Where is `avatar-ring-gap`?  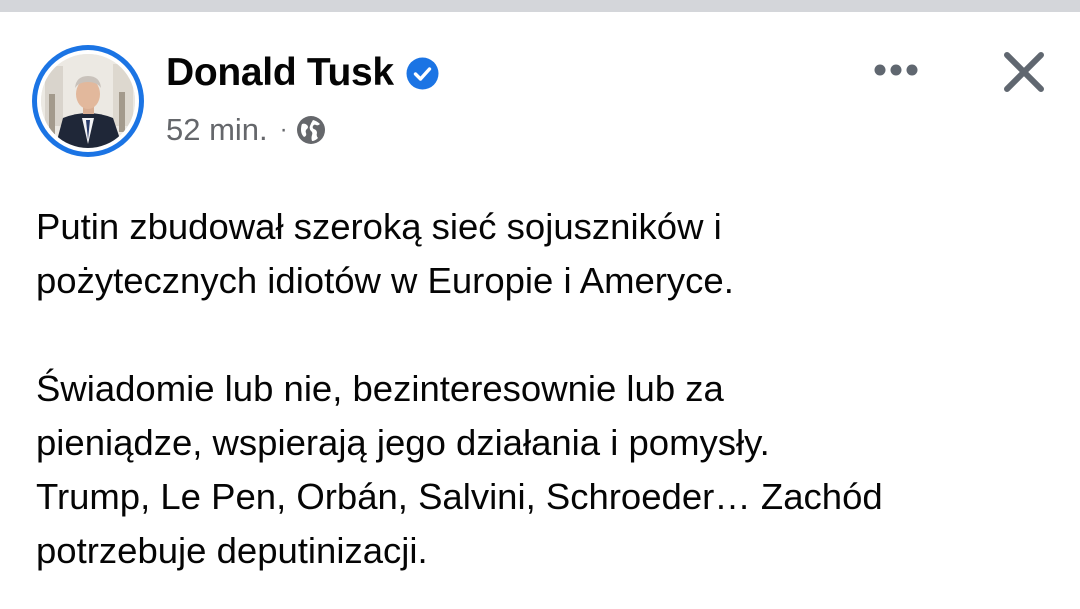
avatar-ring-gap is located at coordinates (88, 101).